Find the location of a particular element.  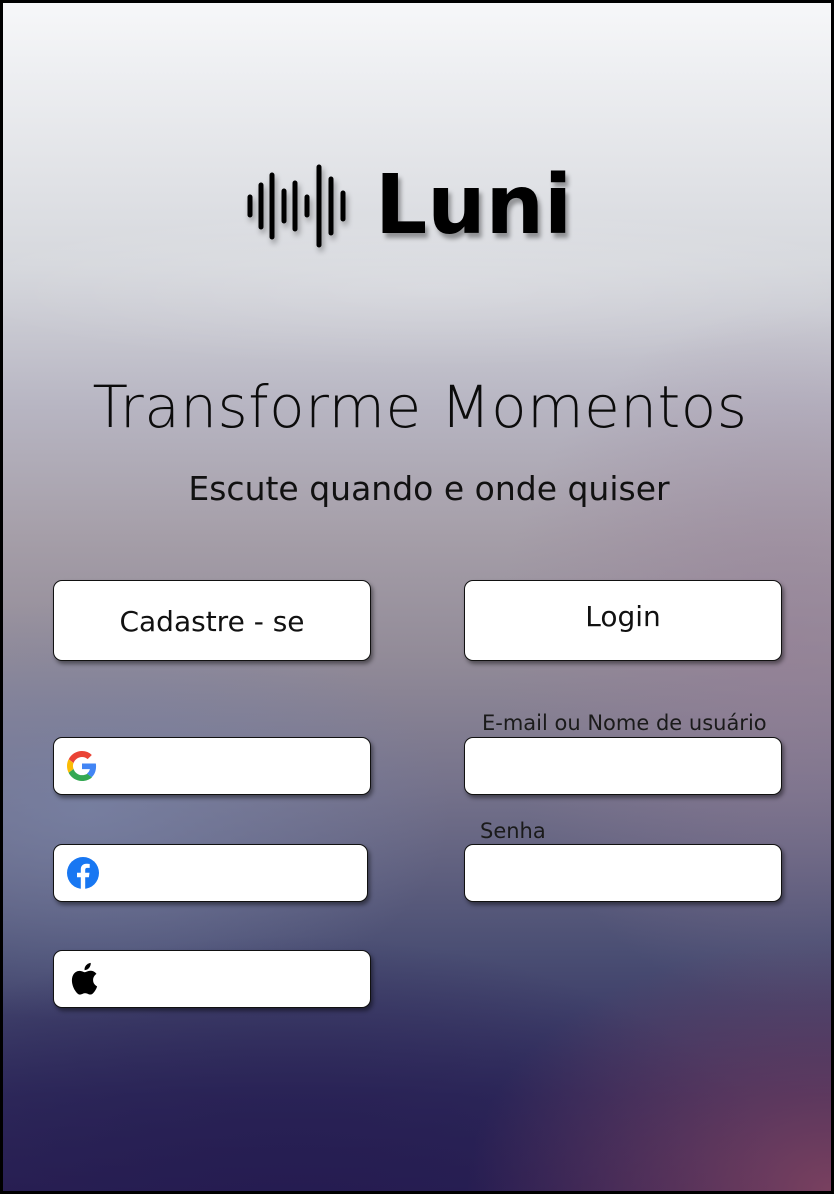

username-input is located at coordinates (623, 766).